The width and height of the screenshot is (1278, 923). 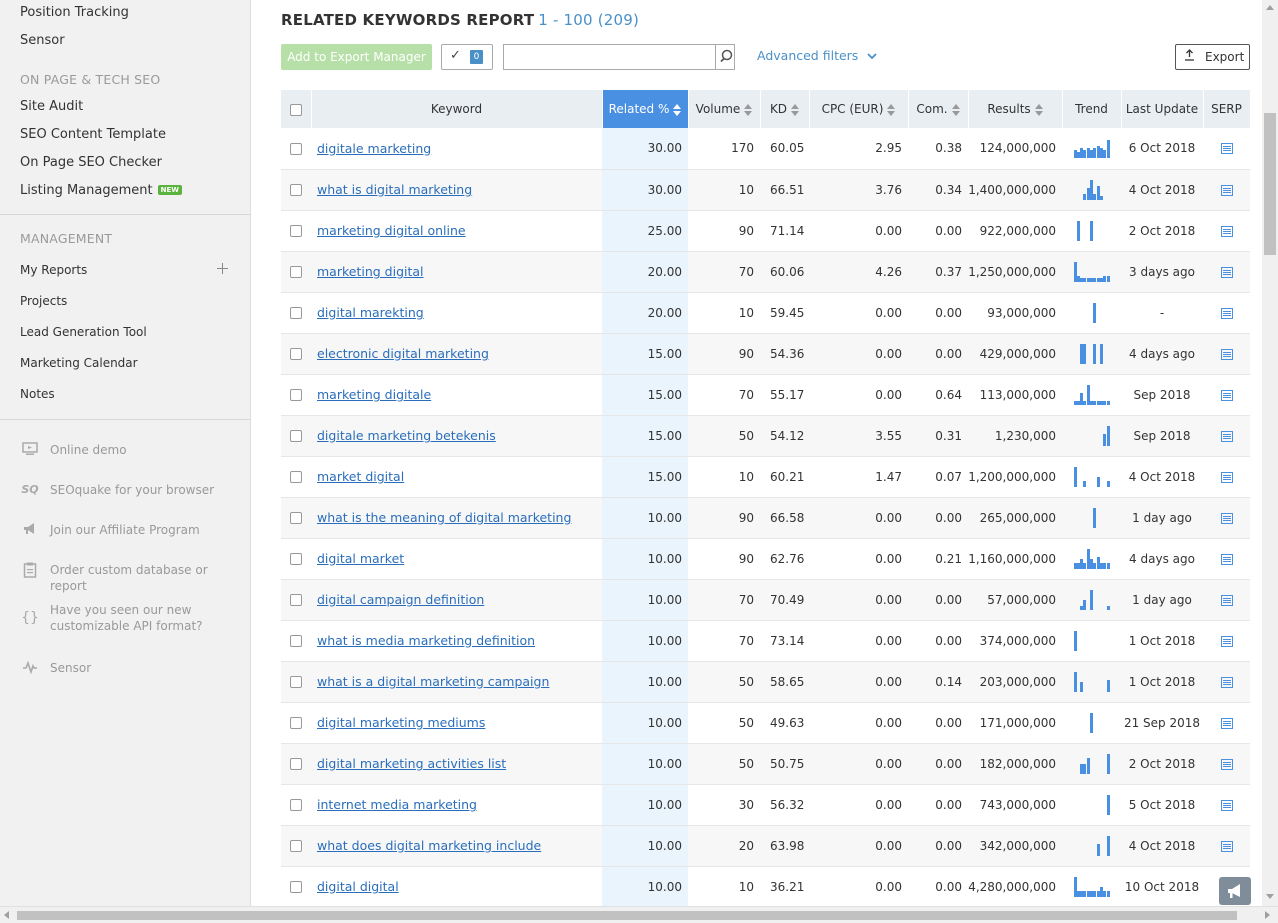 What do you see at coordinates (1235, 891) in the screenshot?
I see `feedback-button` at bounding box center [1235, 891].